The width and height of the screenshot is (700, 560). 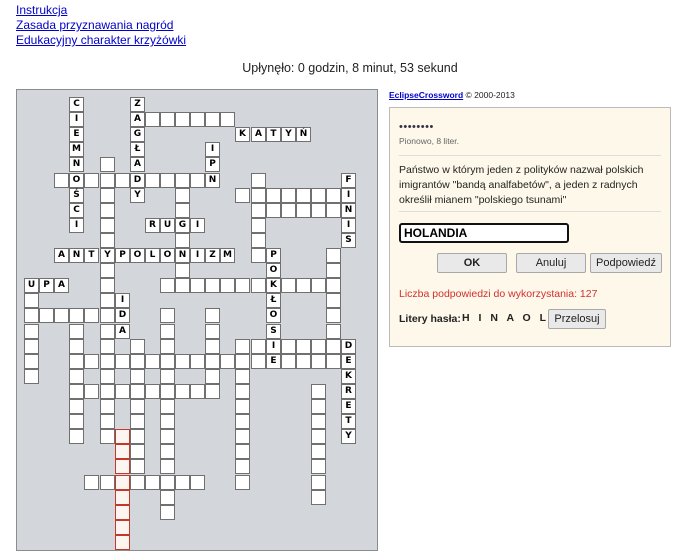 I want to click on crossword-cell: K, so click(x=242, y=134).